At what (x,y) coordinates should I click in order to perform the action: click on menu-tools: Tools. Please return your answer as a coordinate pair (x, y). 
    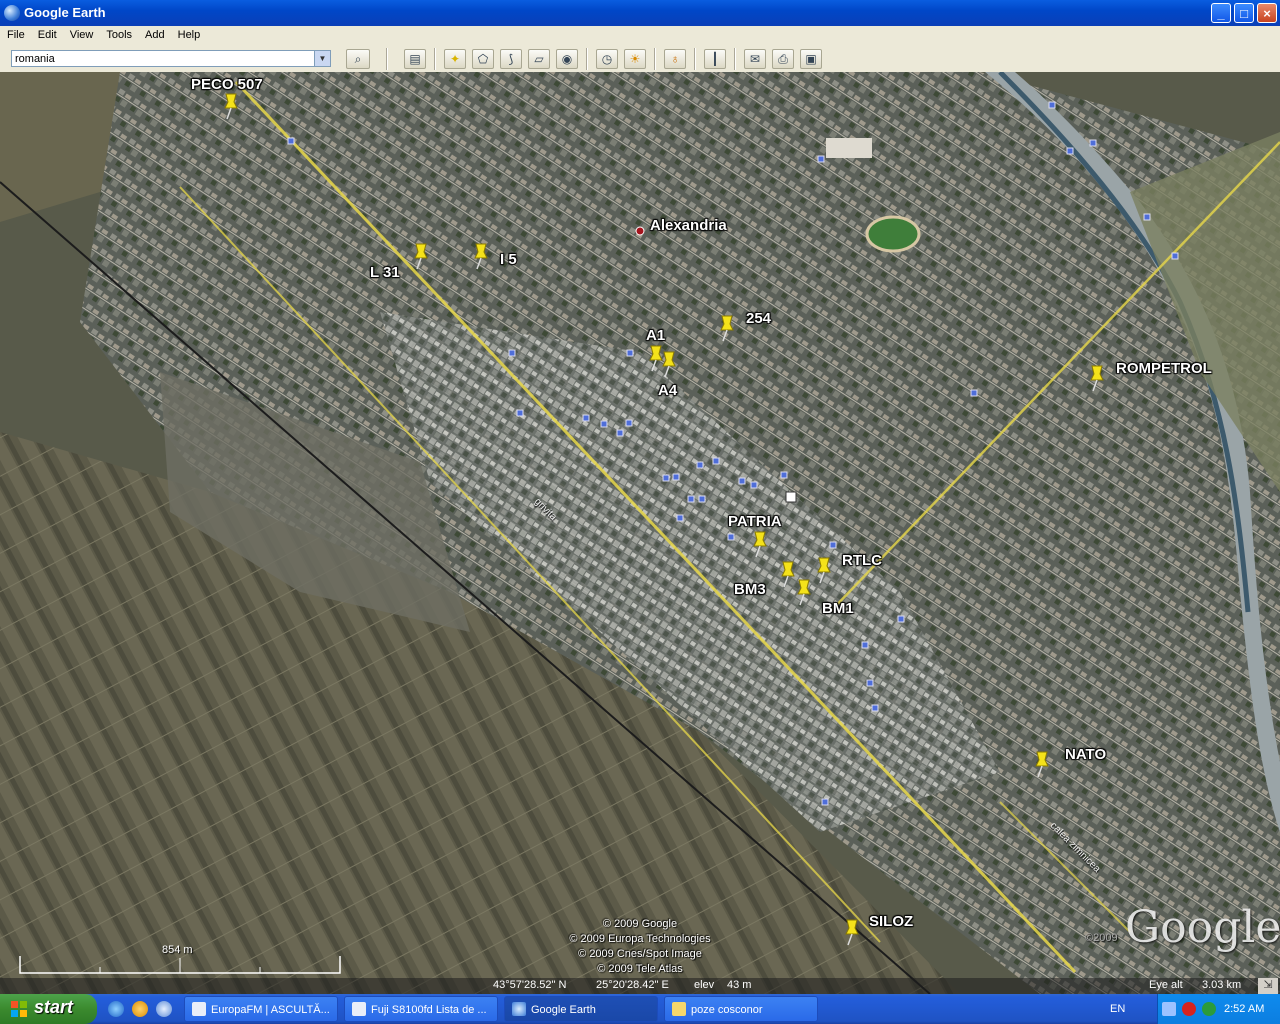
    Looking at the image, I should click on (118, 33).